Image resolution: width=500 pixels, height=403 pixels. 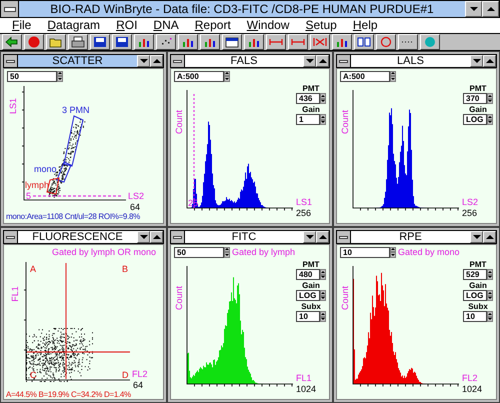 I want to click on value-field: 370, so click(x=475, y=98).